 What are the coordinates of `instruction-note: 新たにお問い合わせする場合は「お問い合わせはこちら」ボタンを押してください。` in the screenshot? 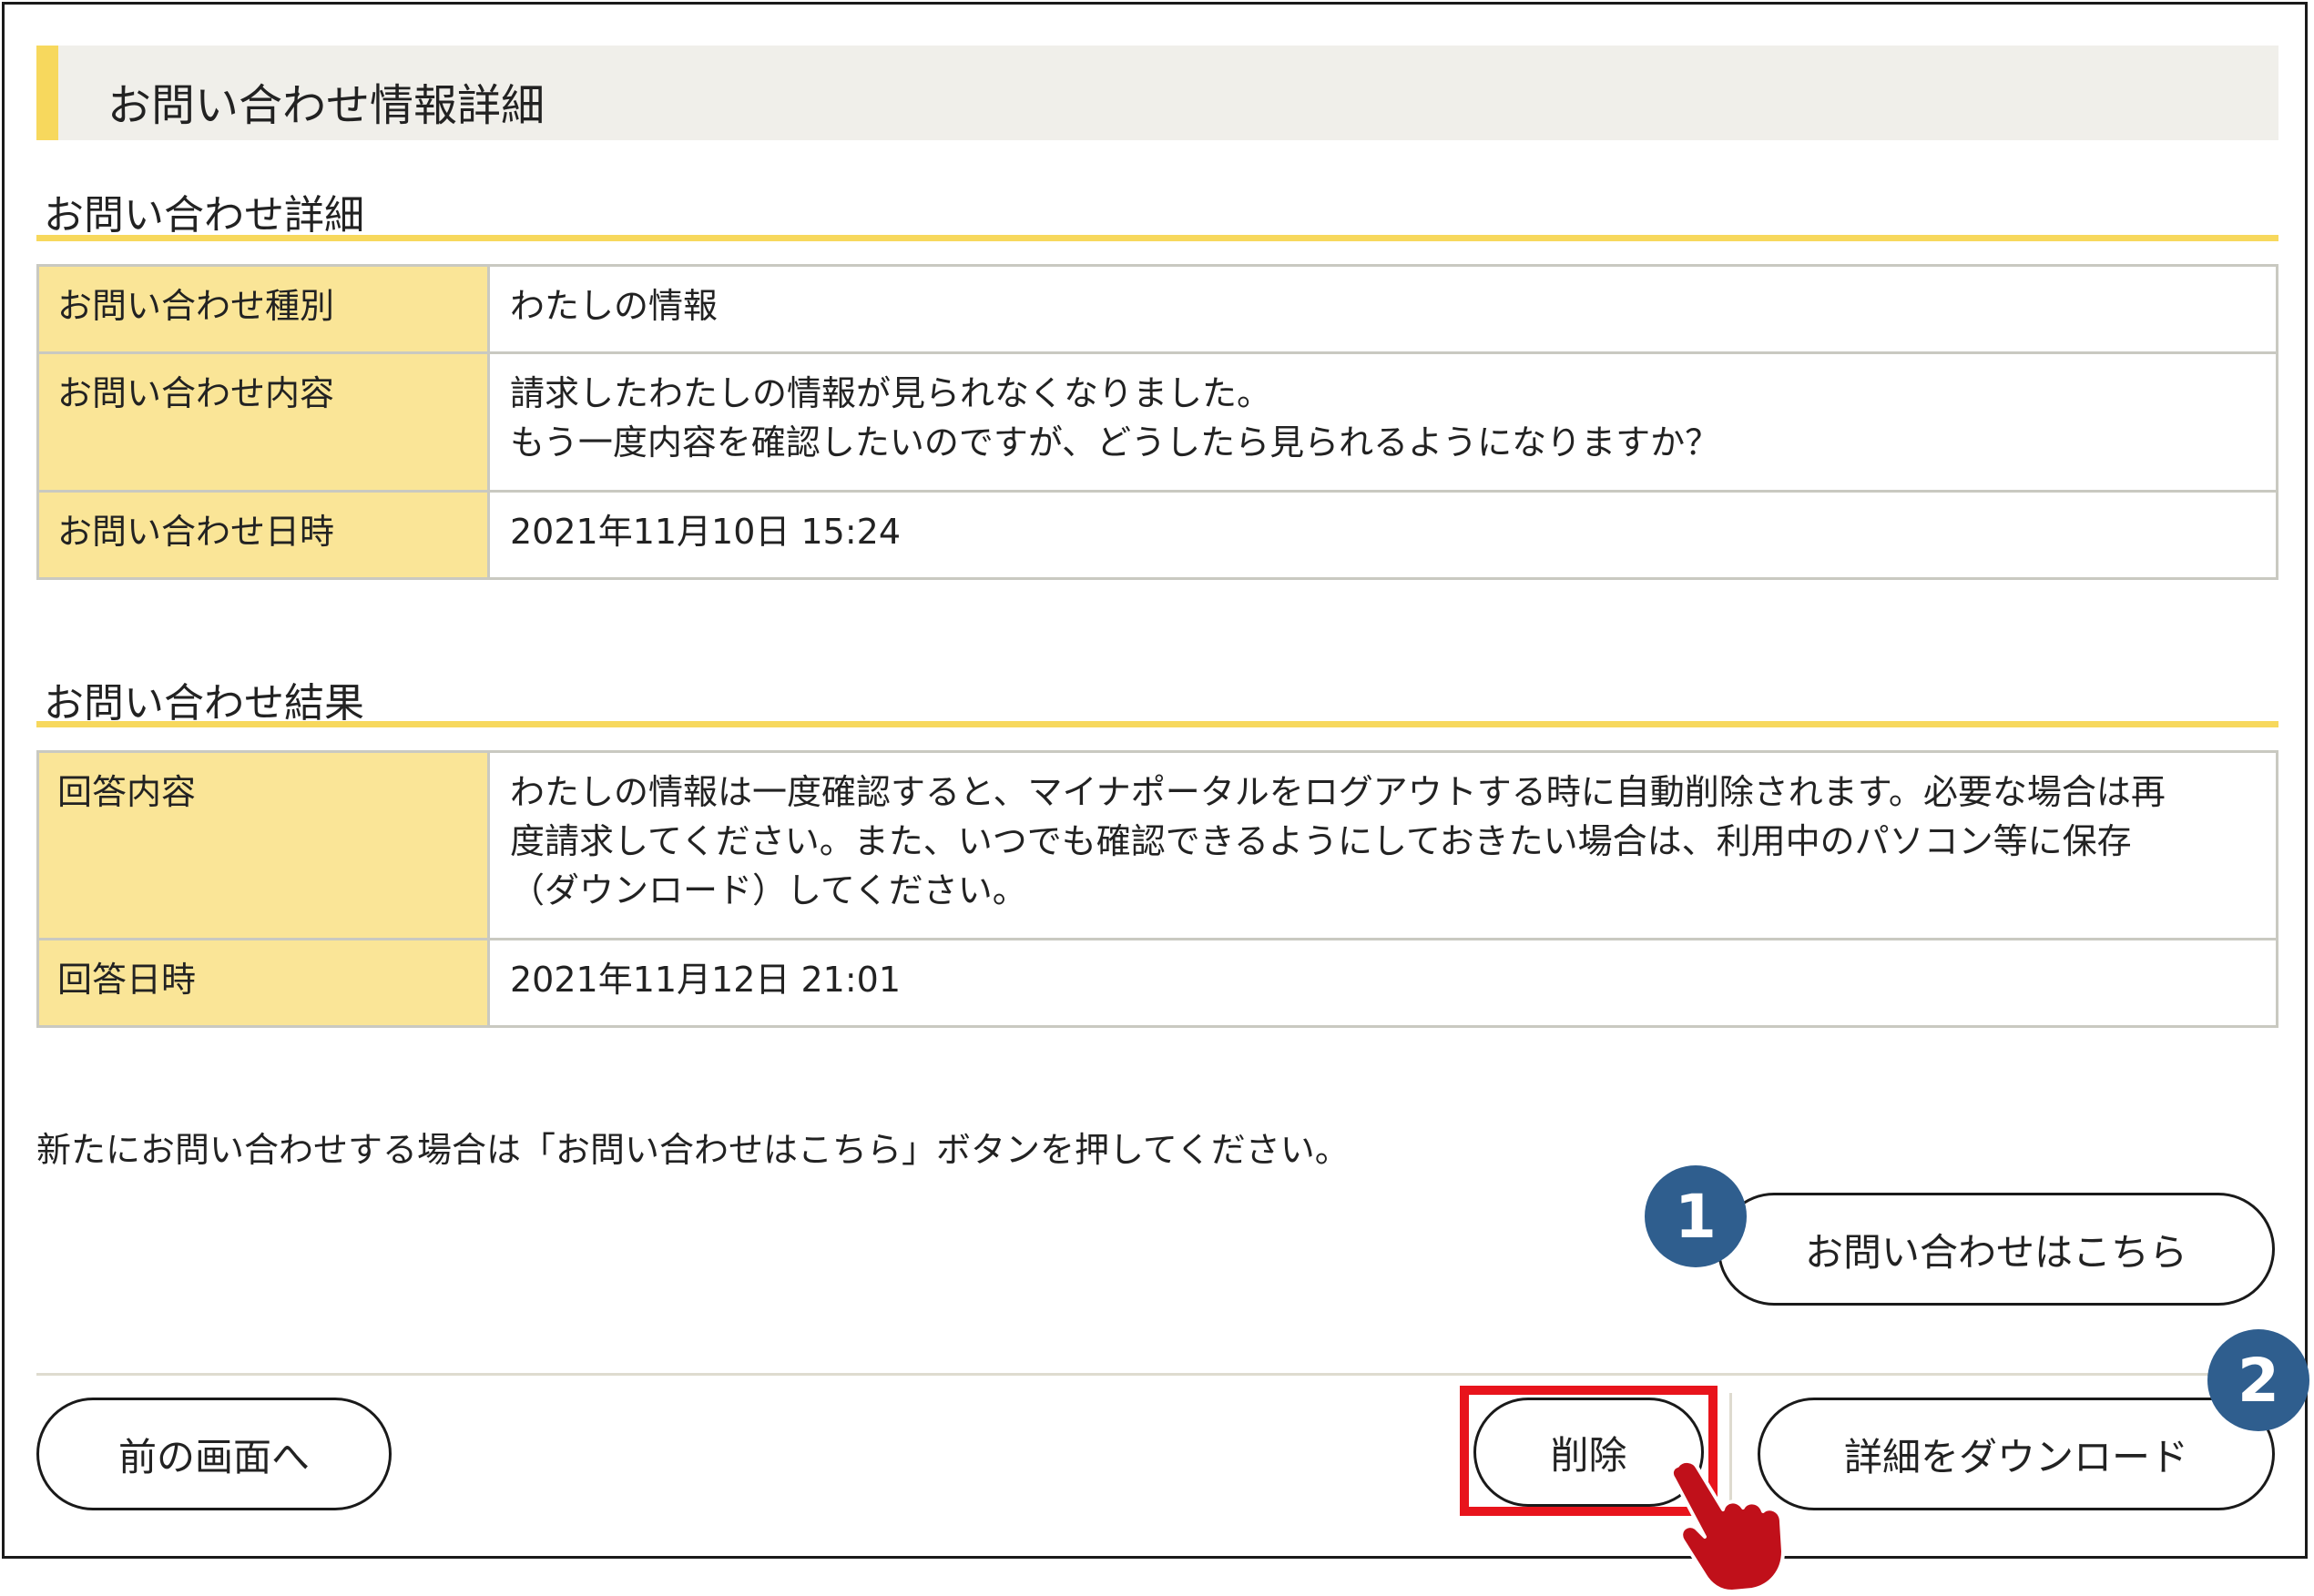 It's located at (693, 1150).